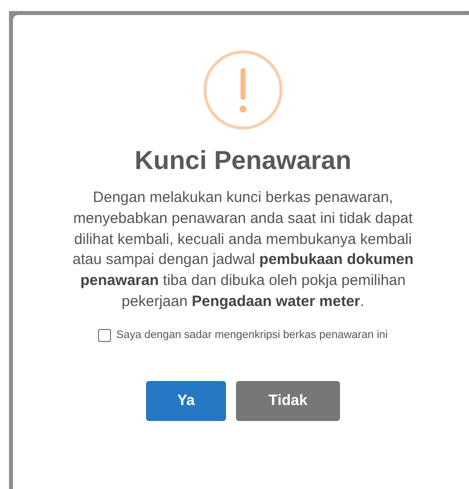 This screenshot has width=469, height=489. I want to click on cancel-button: Tidak, so click(288, 400).